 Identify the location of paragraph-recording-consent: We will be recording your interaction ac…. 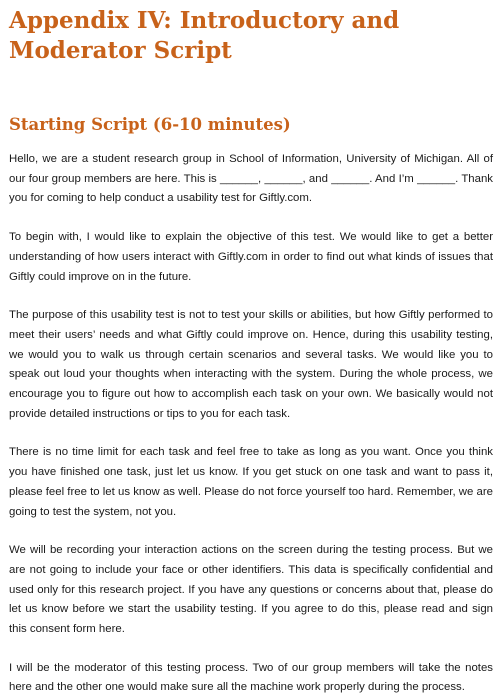
(251, 590).